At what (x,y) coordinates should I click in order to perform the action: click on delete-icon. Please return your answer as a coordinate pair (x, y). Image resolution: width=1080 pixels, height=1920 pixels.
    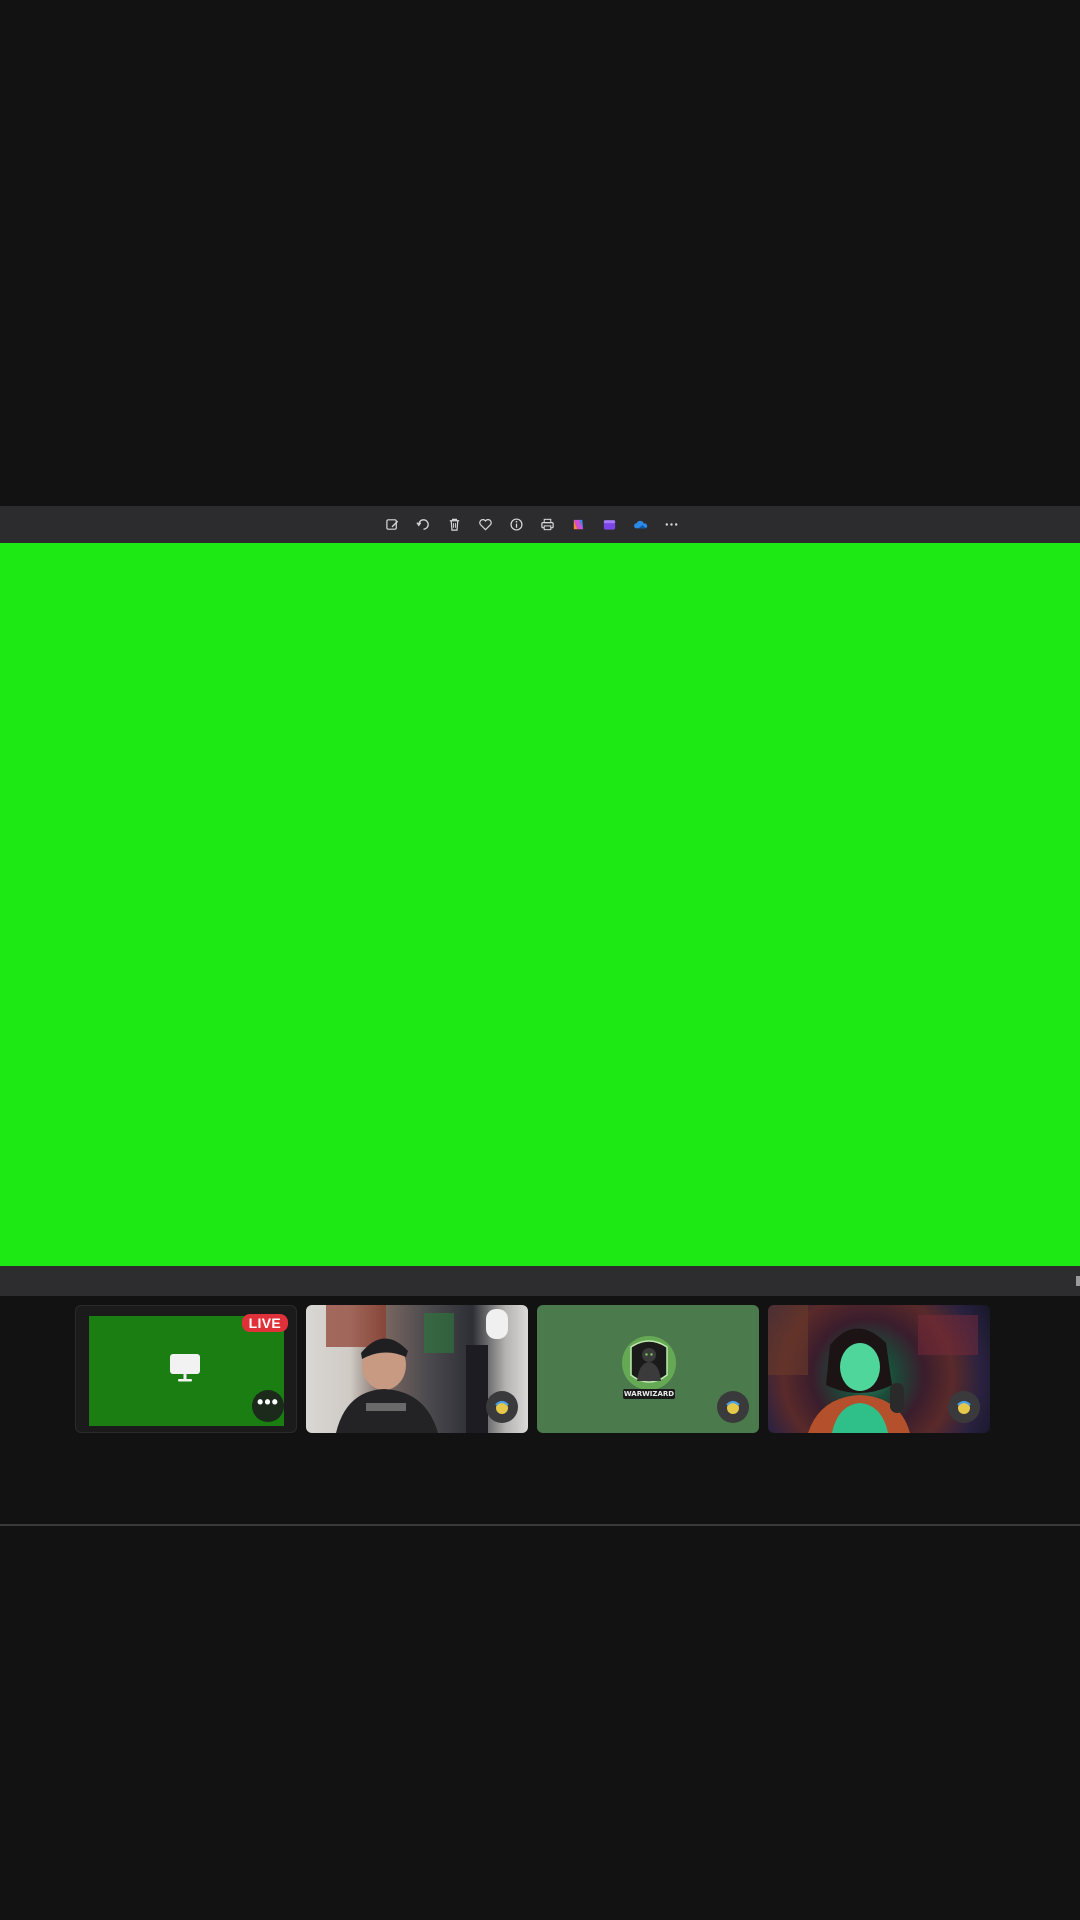
    Looking at the image, I should click on (455, 525).